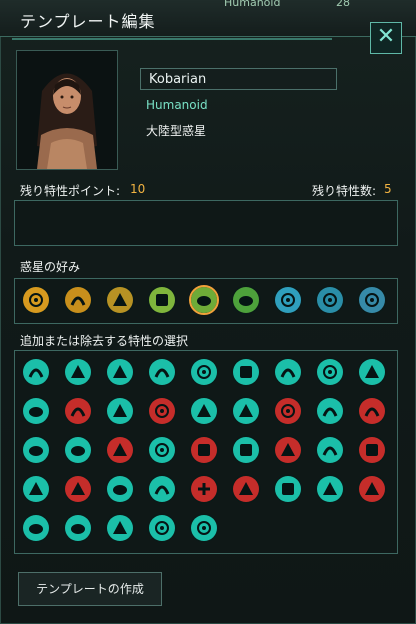  I want to click on home-planet-type: 大陸型惑星, so click(176, 131).